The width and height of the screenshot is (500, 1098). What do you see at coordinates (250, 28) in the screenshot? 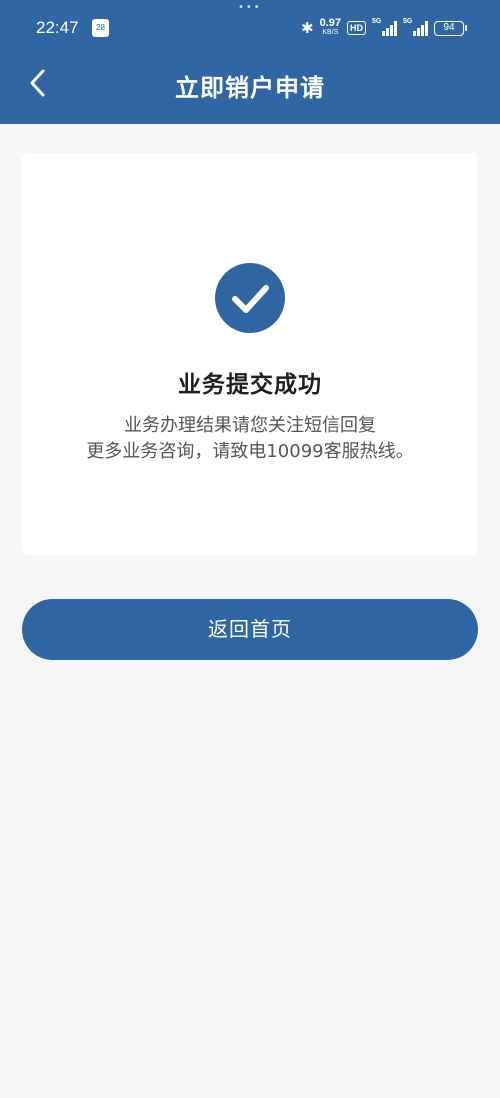
I see `status-bar: 22:47 28 ••• ✱ 0.97 KB/S HD 5G 5G 94` at bounding box center [250, 28].